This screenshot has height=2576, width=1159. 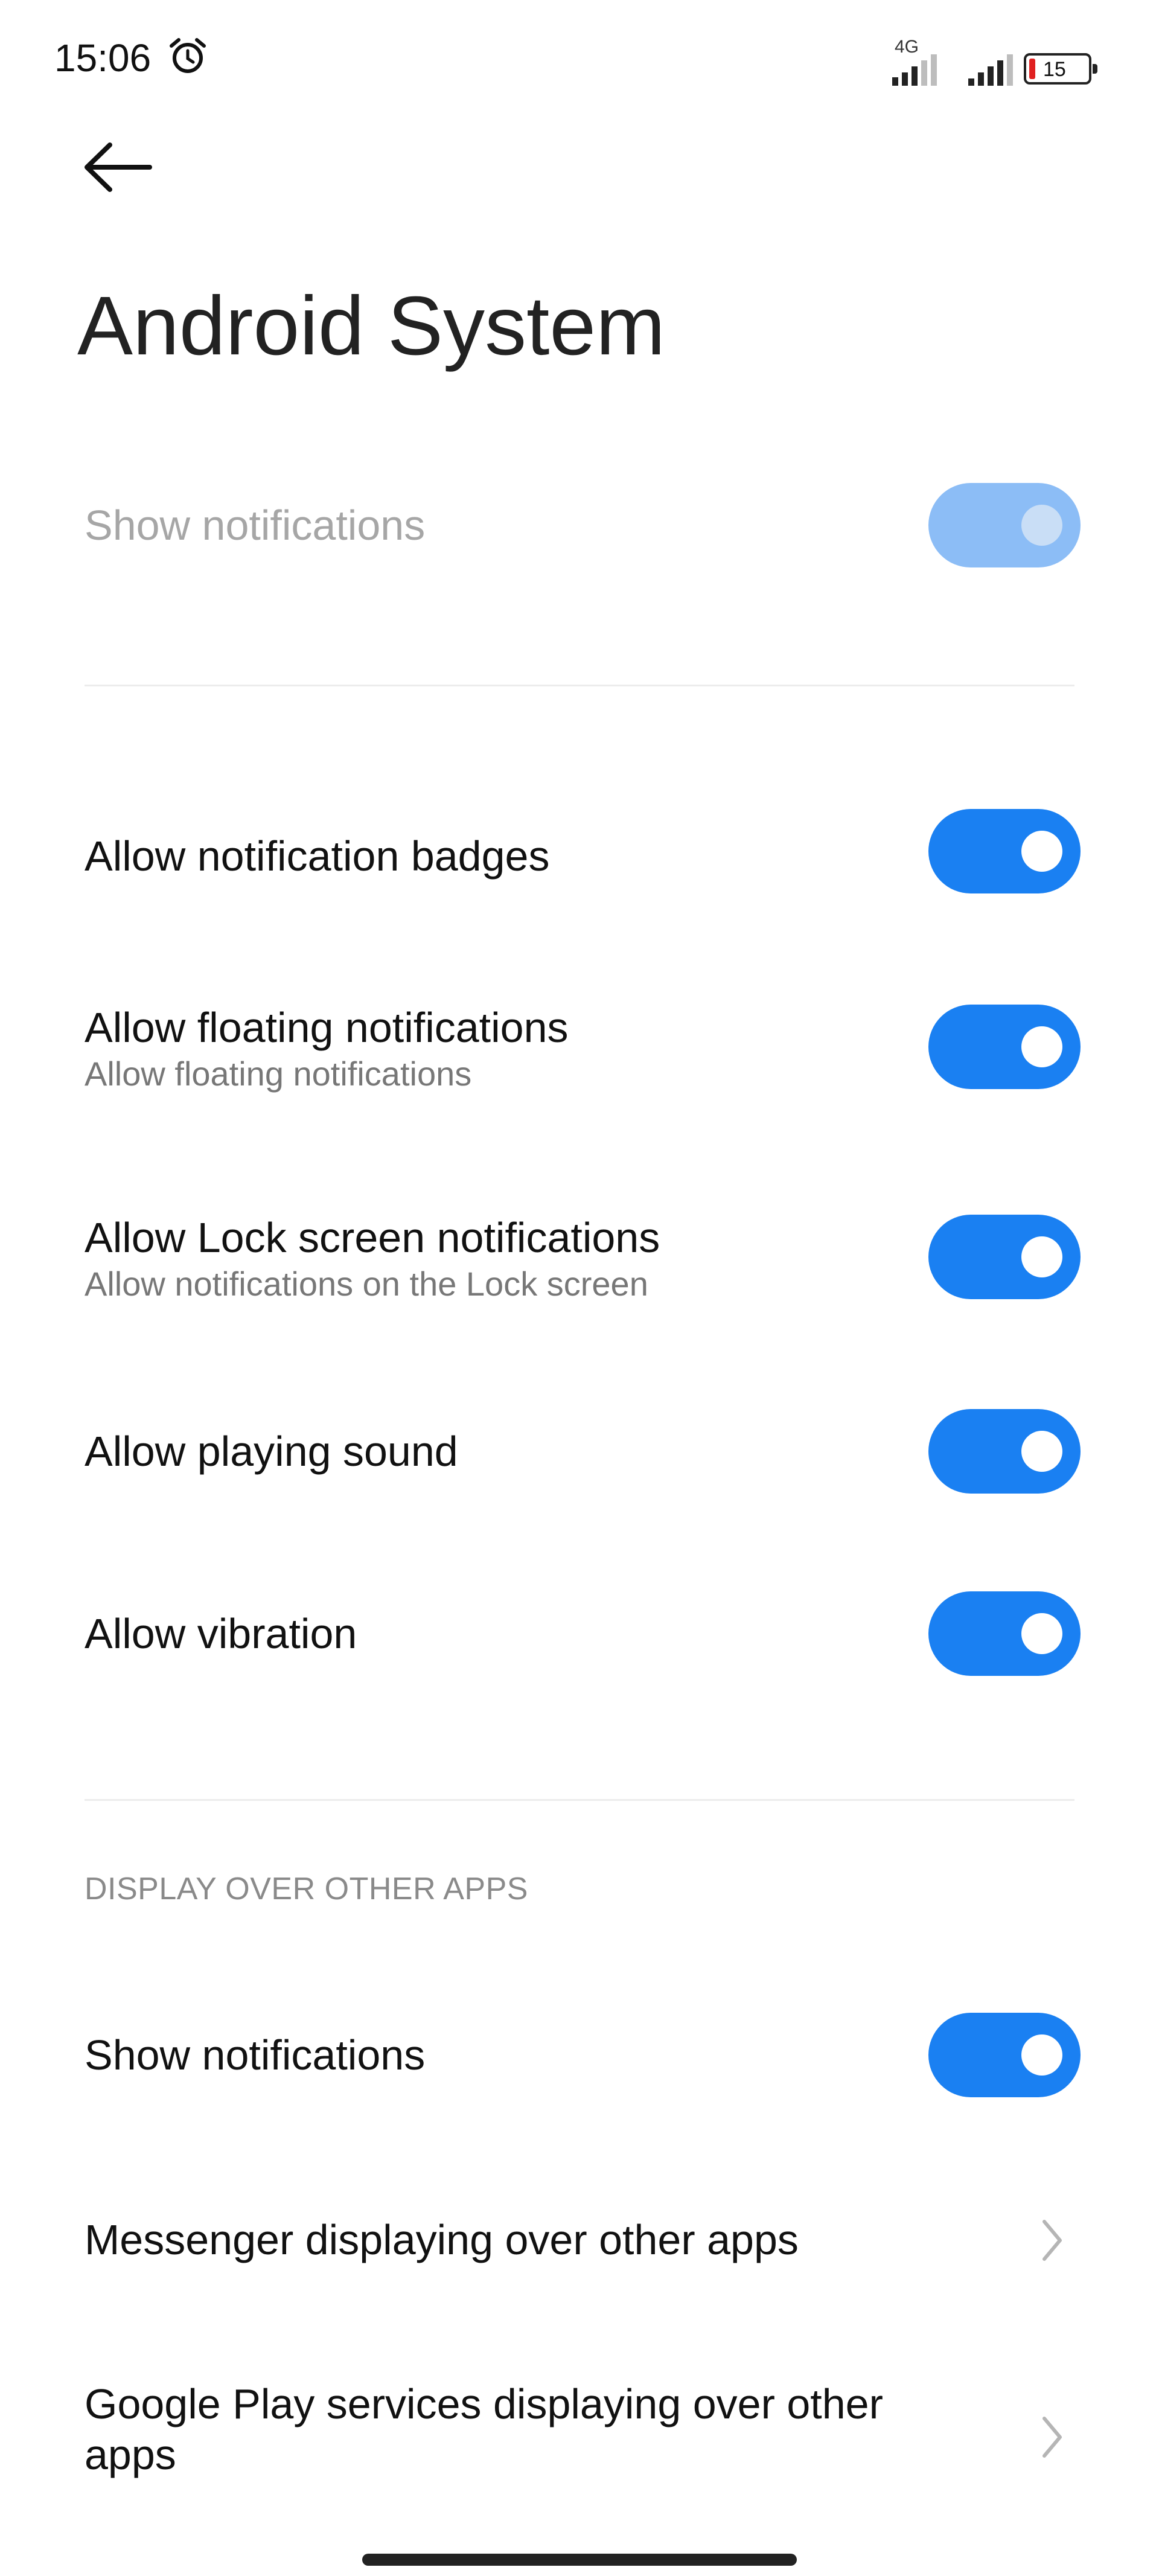 I want to click on allow-vibration-toggle, so click(x=1004, y=1633).